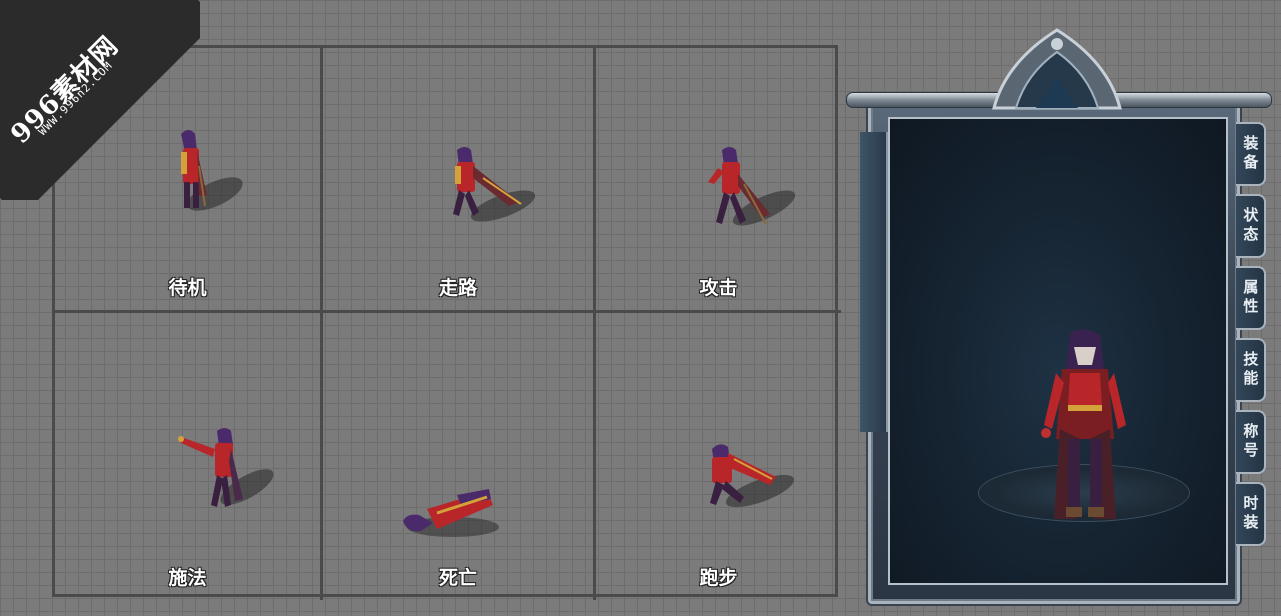 This screenshot has height=616, width=1281. What do you see at coordinates (100, 100) in the screenshot?
I see `watermark: 996素材网 WWW.996n2.COM` at bounding box center [100, 100].